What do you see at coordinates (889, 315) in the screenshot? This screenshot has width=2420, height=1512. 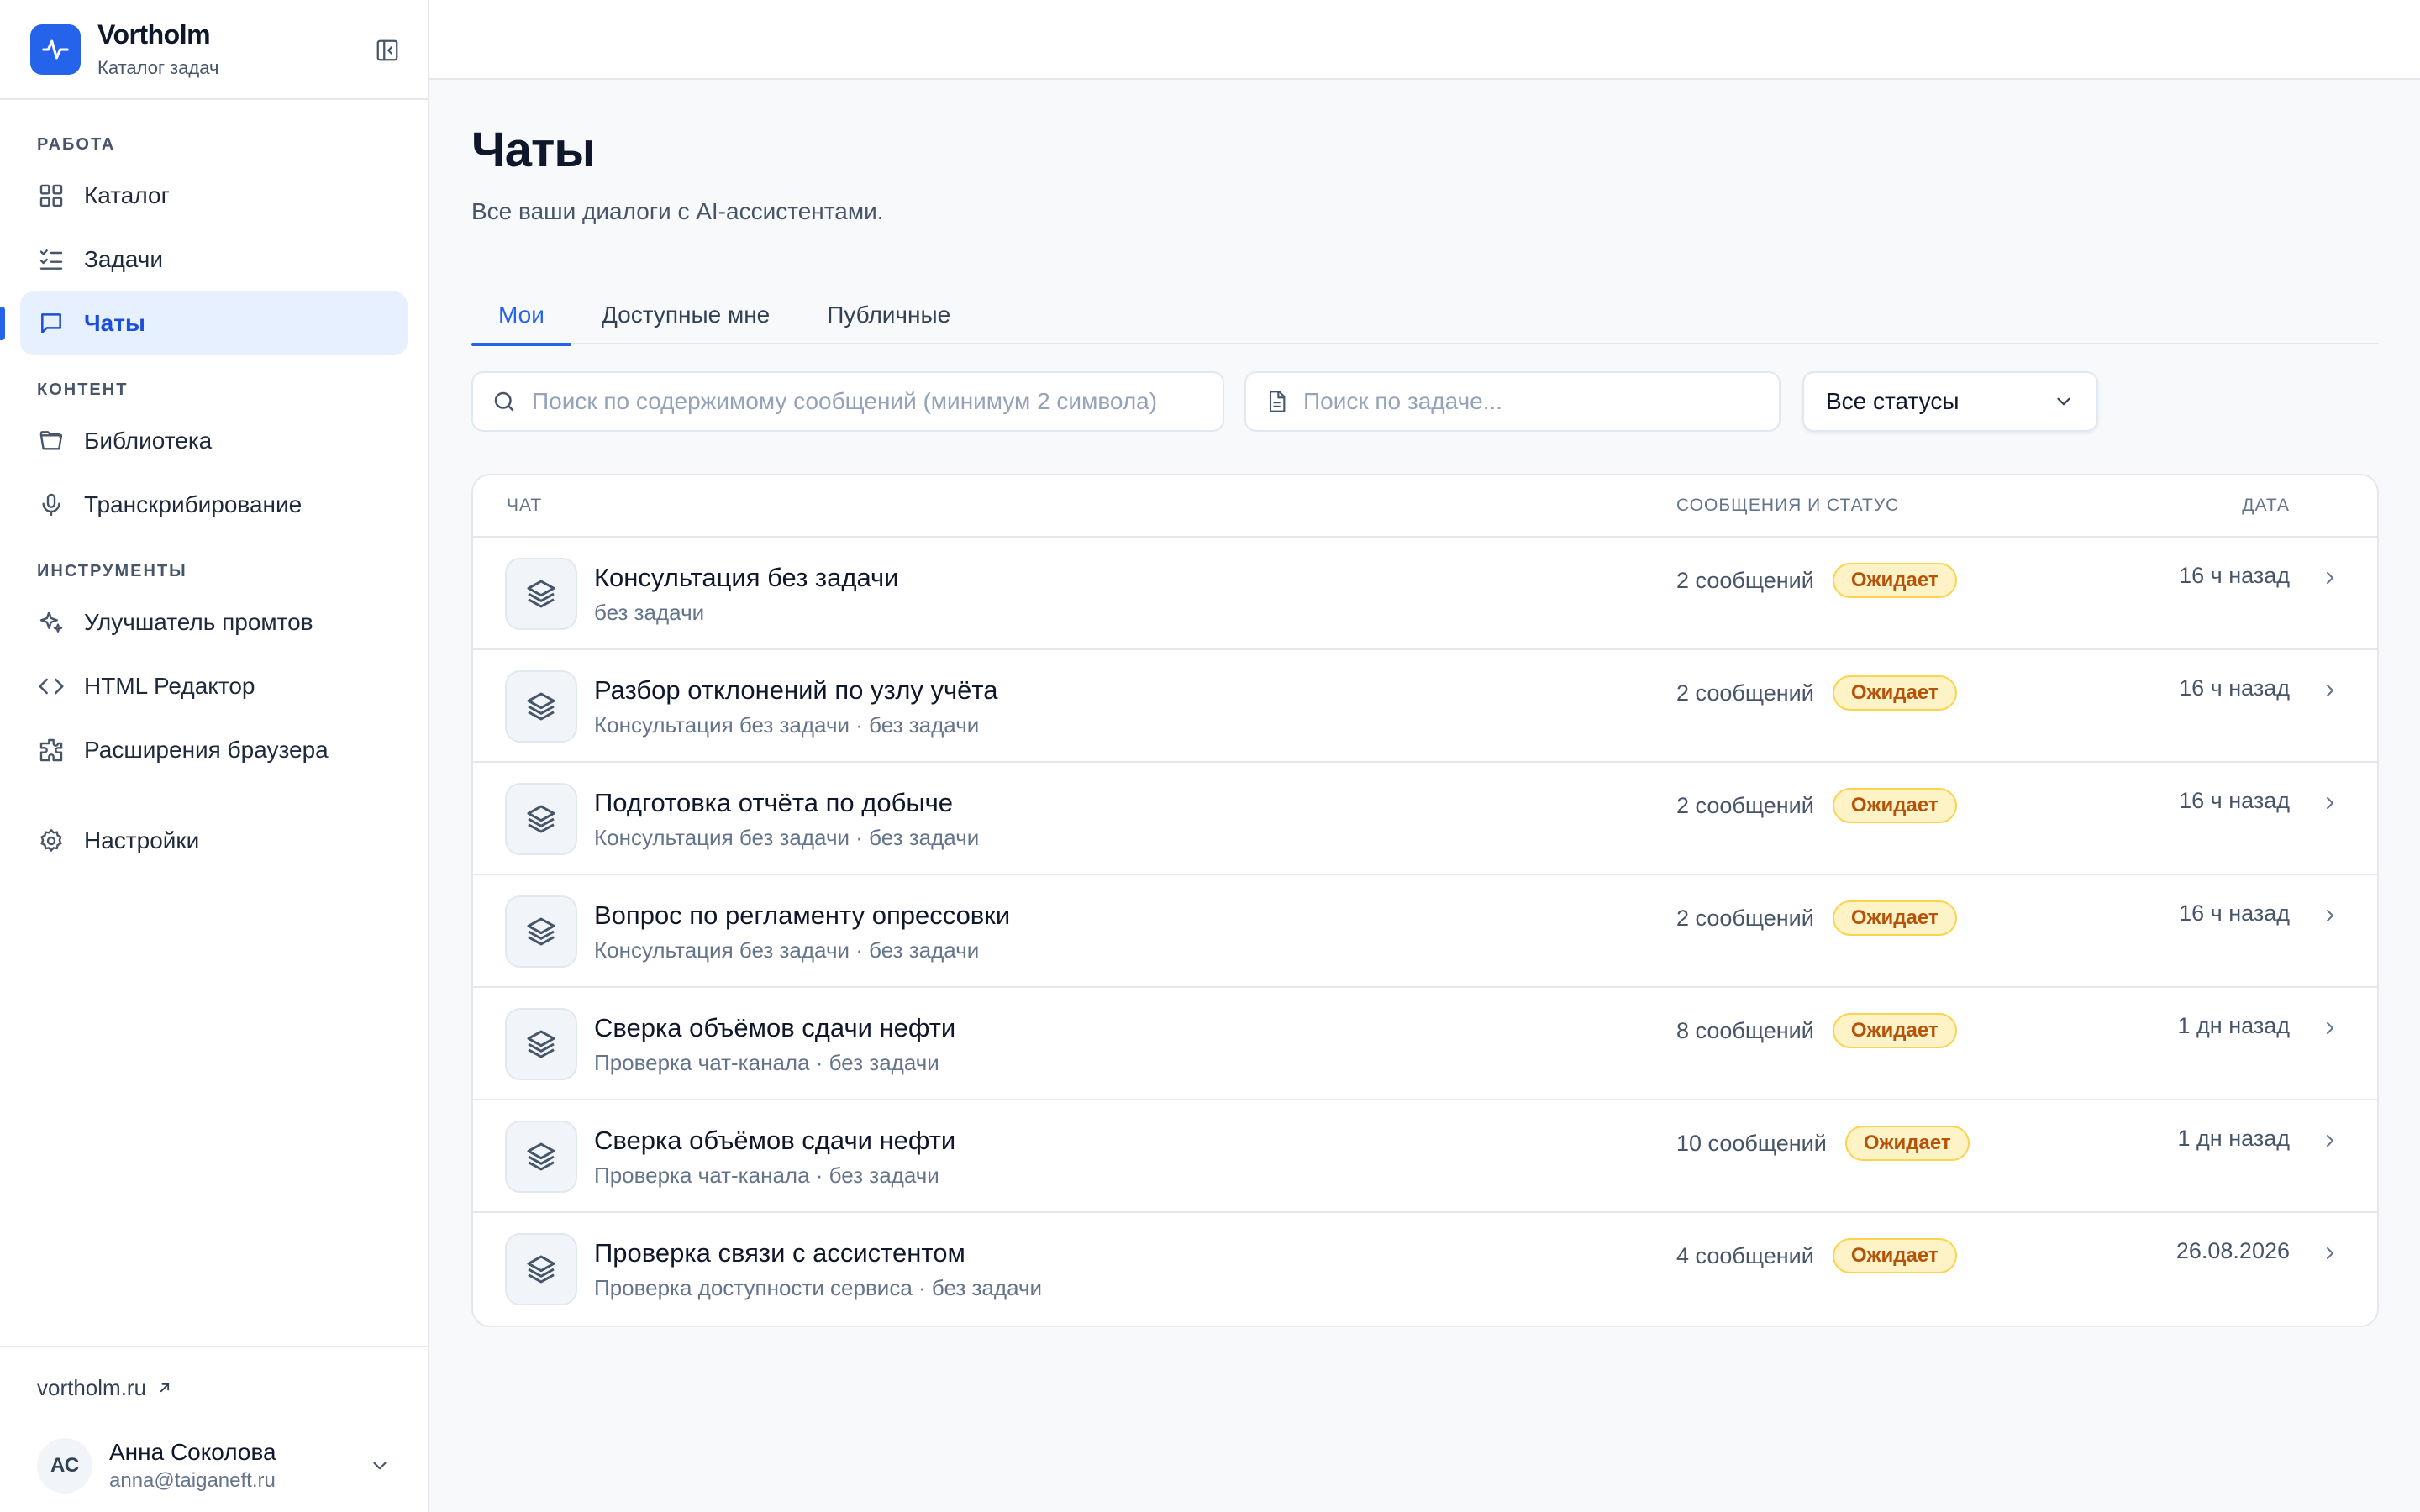 I see `tab-public: Публичные` at bounding box center [889, 315].